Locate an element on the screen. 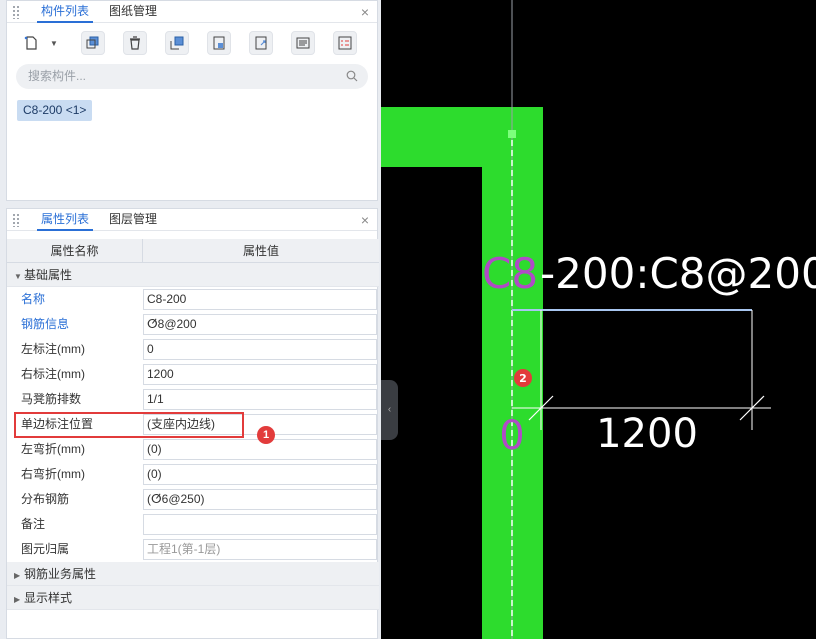 The width and height of the screenshot is (816, 639). property-value-field: C8-200 is located at coordinates (260, 299).